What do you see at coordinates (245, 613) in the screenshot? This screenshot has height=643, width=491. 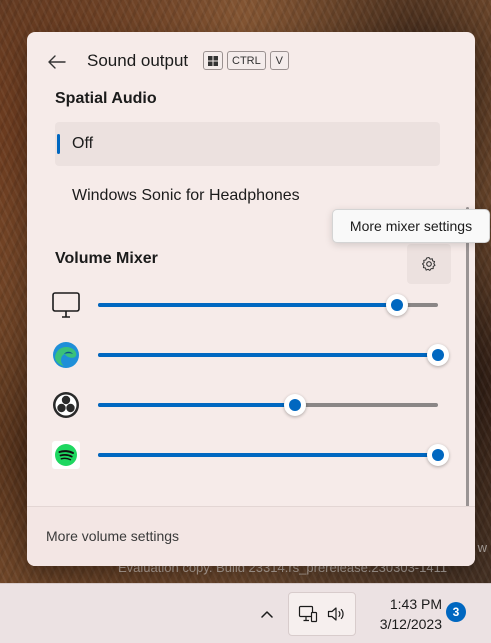 I see `taskbar: 1:43 PM 3/12/2023 3` at bounding box center [245, 613].